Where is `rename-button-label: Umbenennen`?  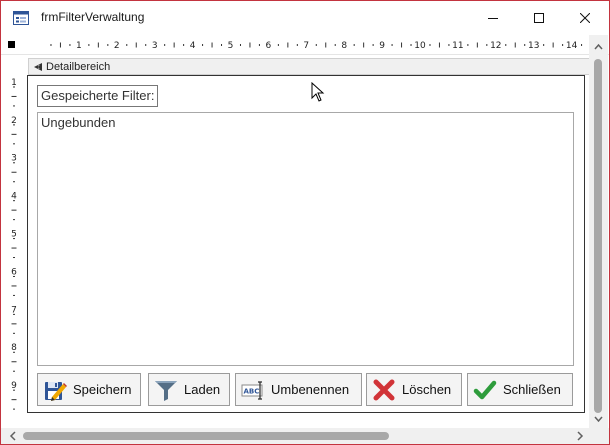 rename-button-label: Umbenennen is located at coordinates (310, 389).